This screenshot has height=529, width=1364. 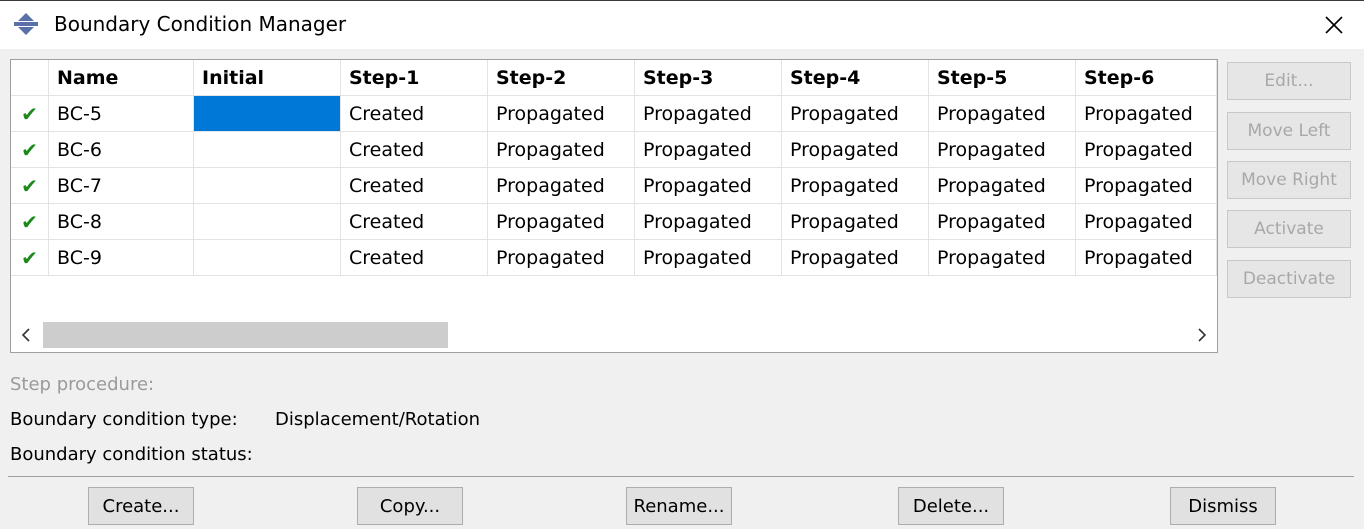 What do you see at coordinates (121, 150) in the screenshot?
I see `bc-name-cell: BC-6` at bounding box center [121, 150].